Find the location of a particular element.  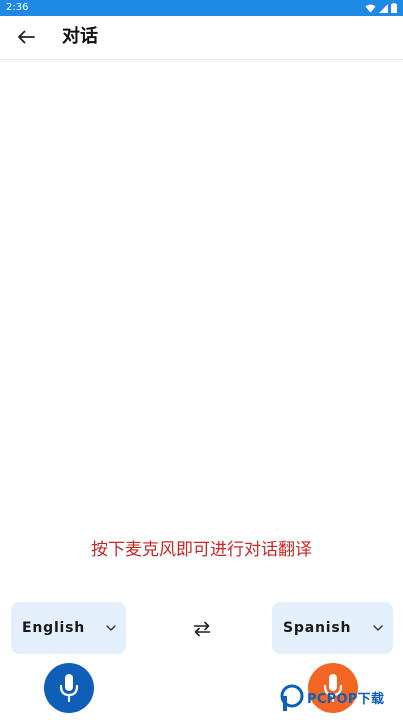

battery-icon is located at coordinates (394, 8).